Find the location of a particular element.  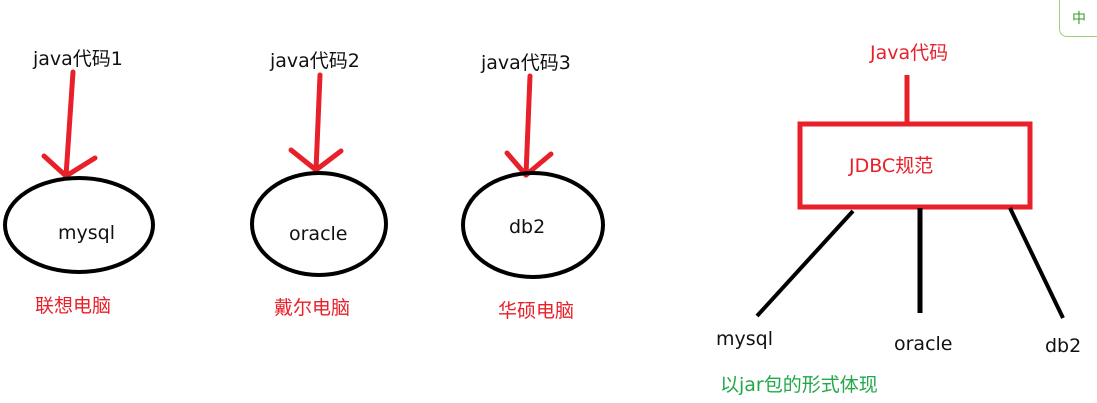

mysql-driver-label: mysql is located at coordinates (744, 339).